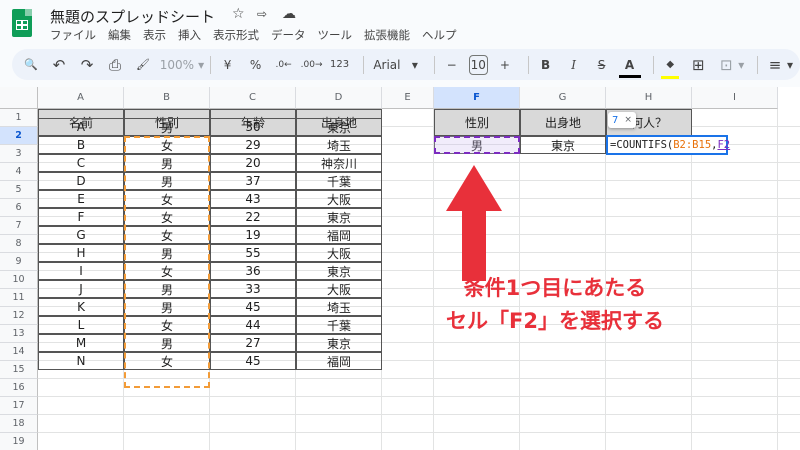 Image resolution: width=800 pixels, height=450 pixels. What do you see at coordinates (253, 181) in the screenshot?
I see `table-cell: 37` at bounding box center [253, 181].